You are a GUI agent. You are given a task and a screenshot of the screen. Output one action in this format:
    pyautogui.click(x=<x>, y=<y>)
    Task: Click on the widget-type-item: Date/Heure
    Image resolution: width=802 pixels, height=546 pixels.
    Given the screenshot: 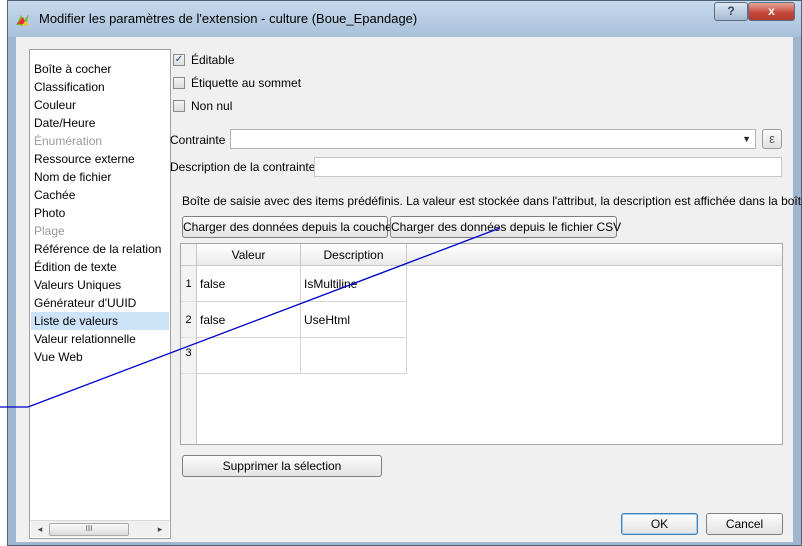 What is the action you would take?
    pyautogui.click(x=100, y=123)
    